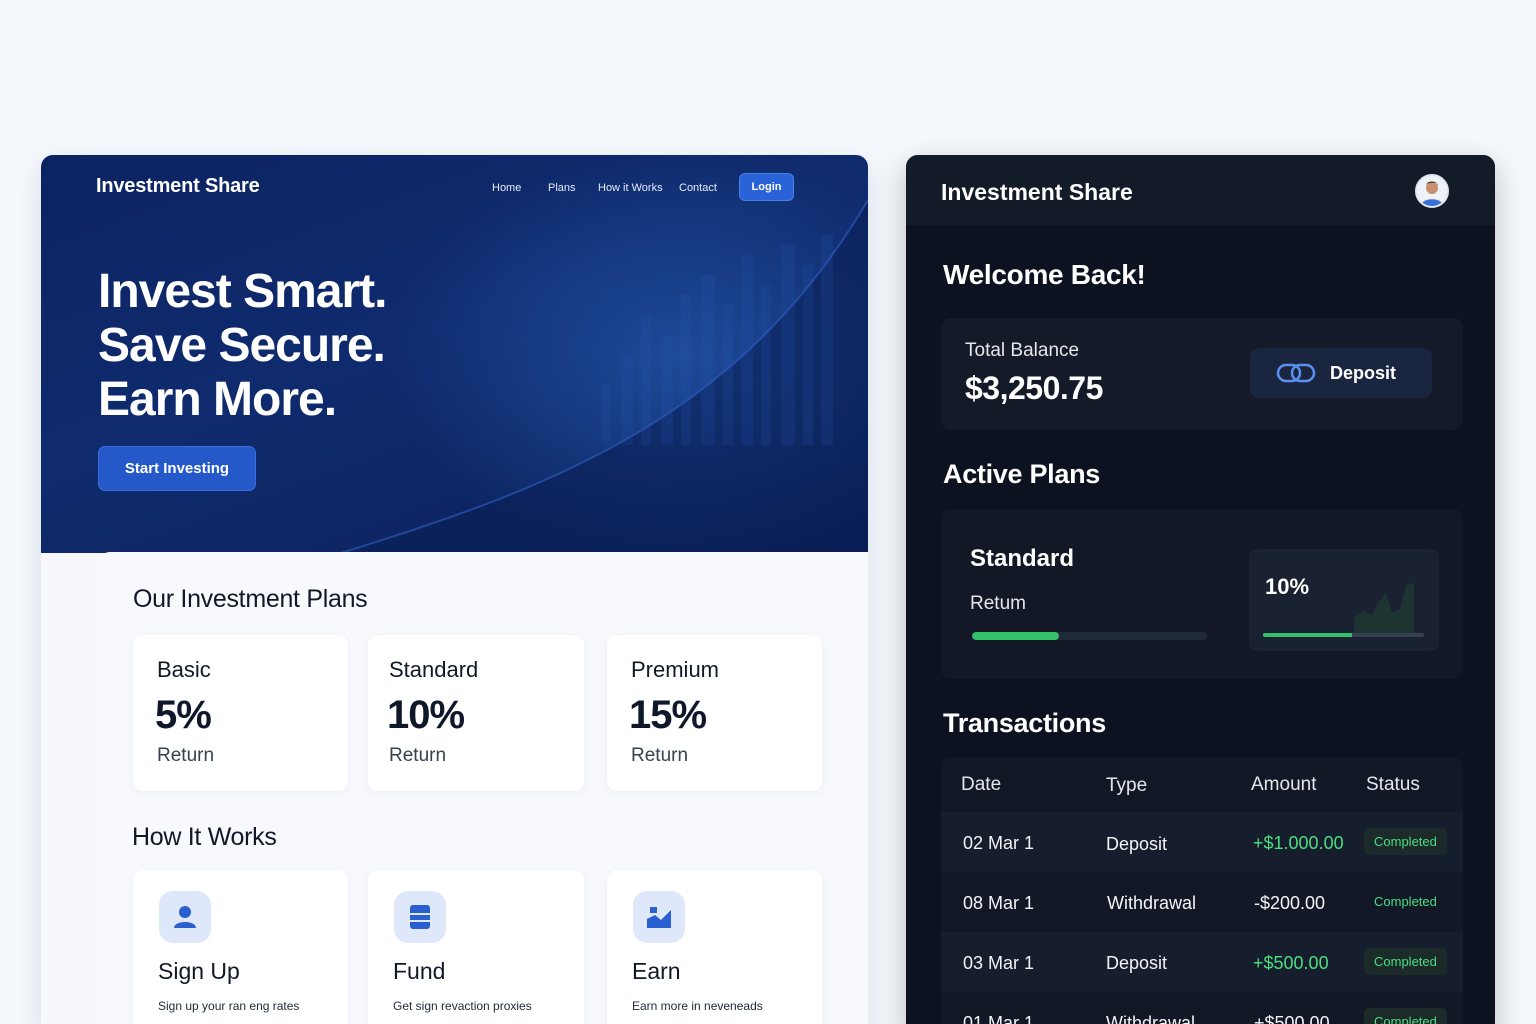 Image resolution: width=1536 pixels, height=1024 pixels. I want to click on column-header-type: Type, so click(1126, 786).